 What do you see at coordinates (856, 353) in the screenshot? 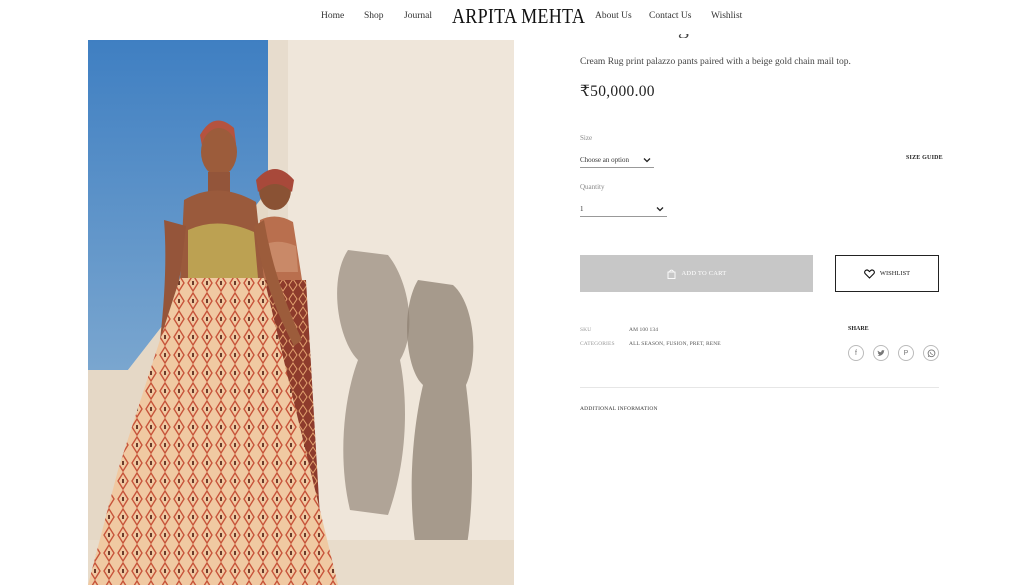
I see `facebook-icon: f` at bounding box center [856, 353].